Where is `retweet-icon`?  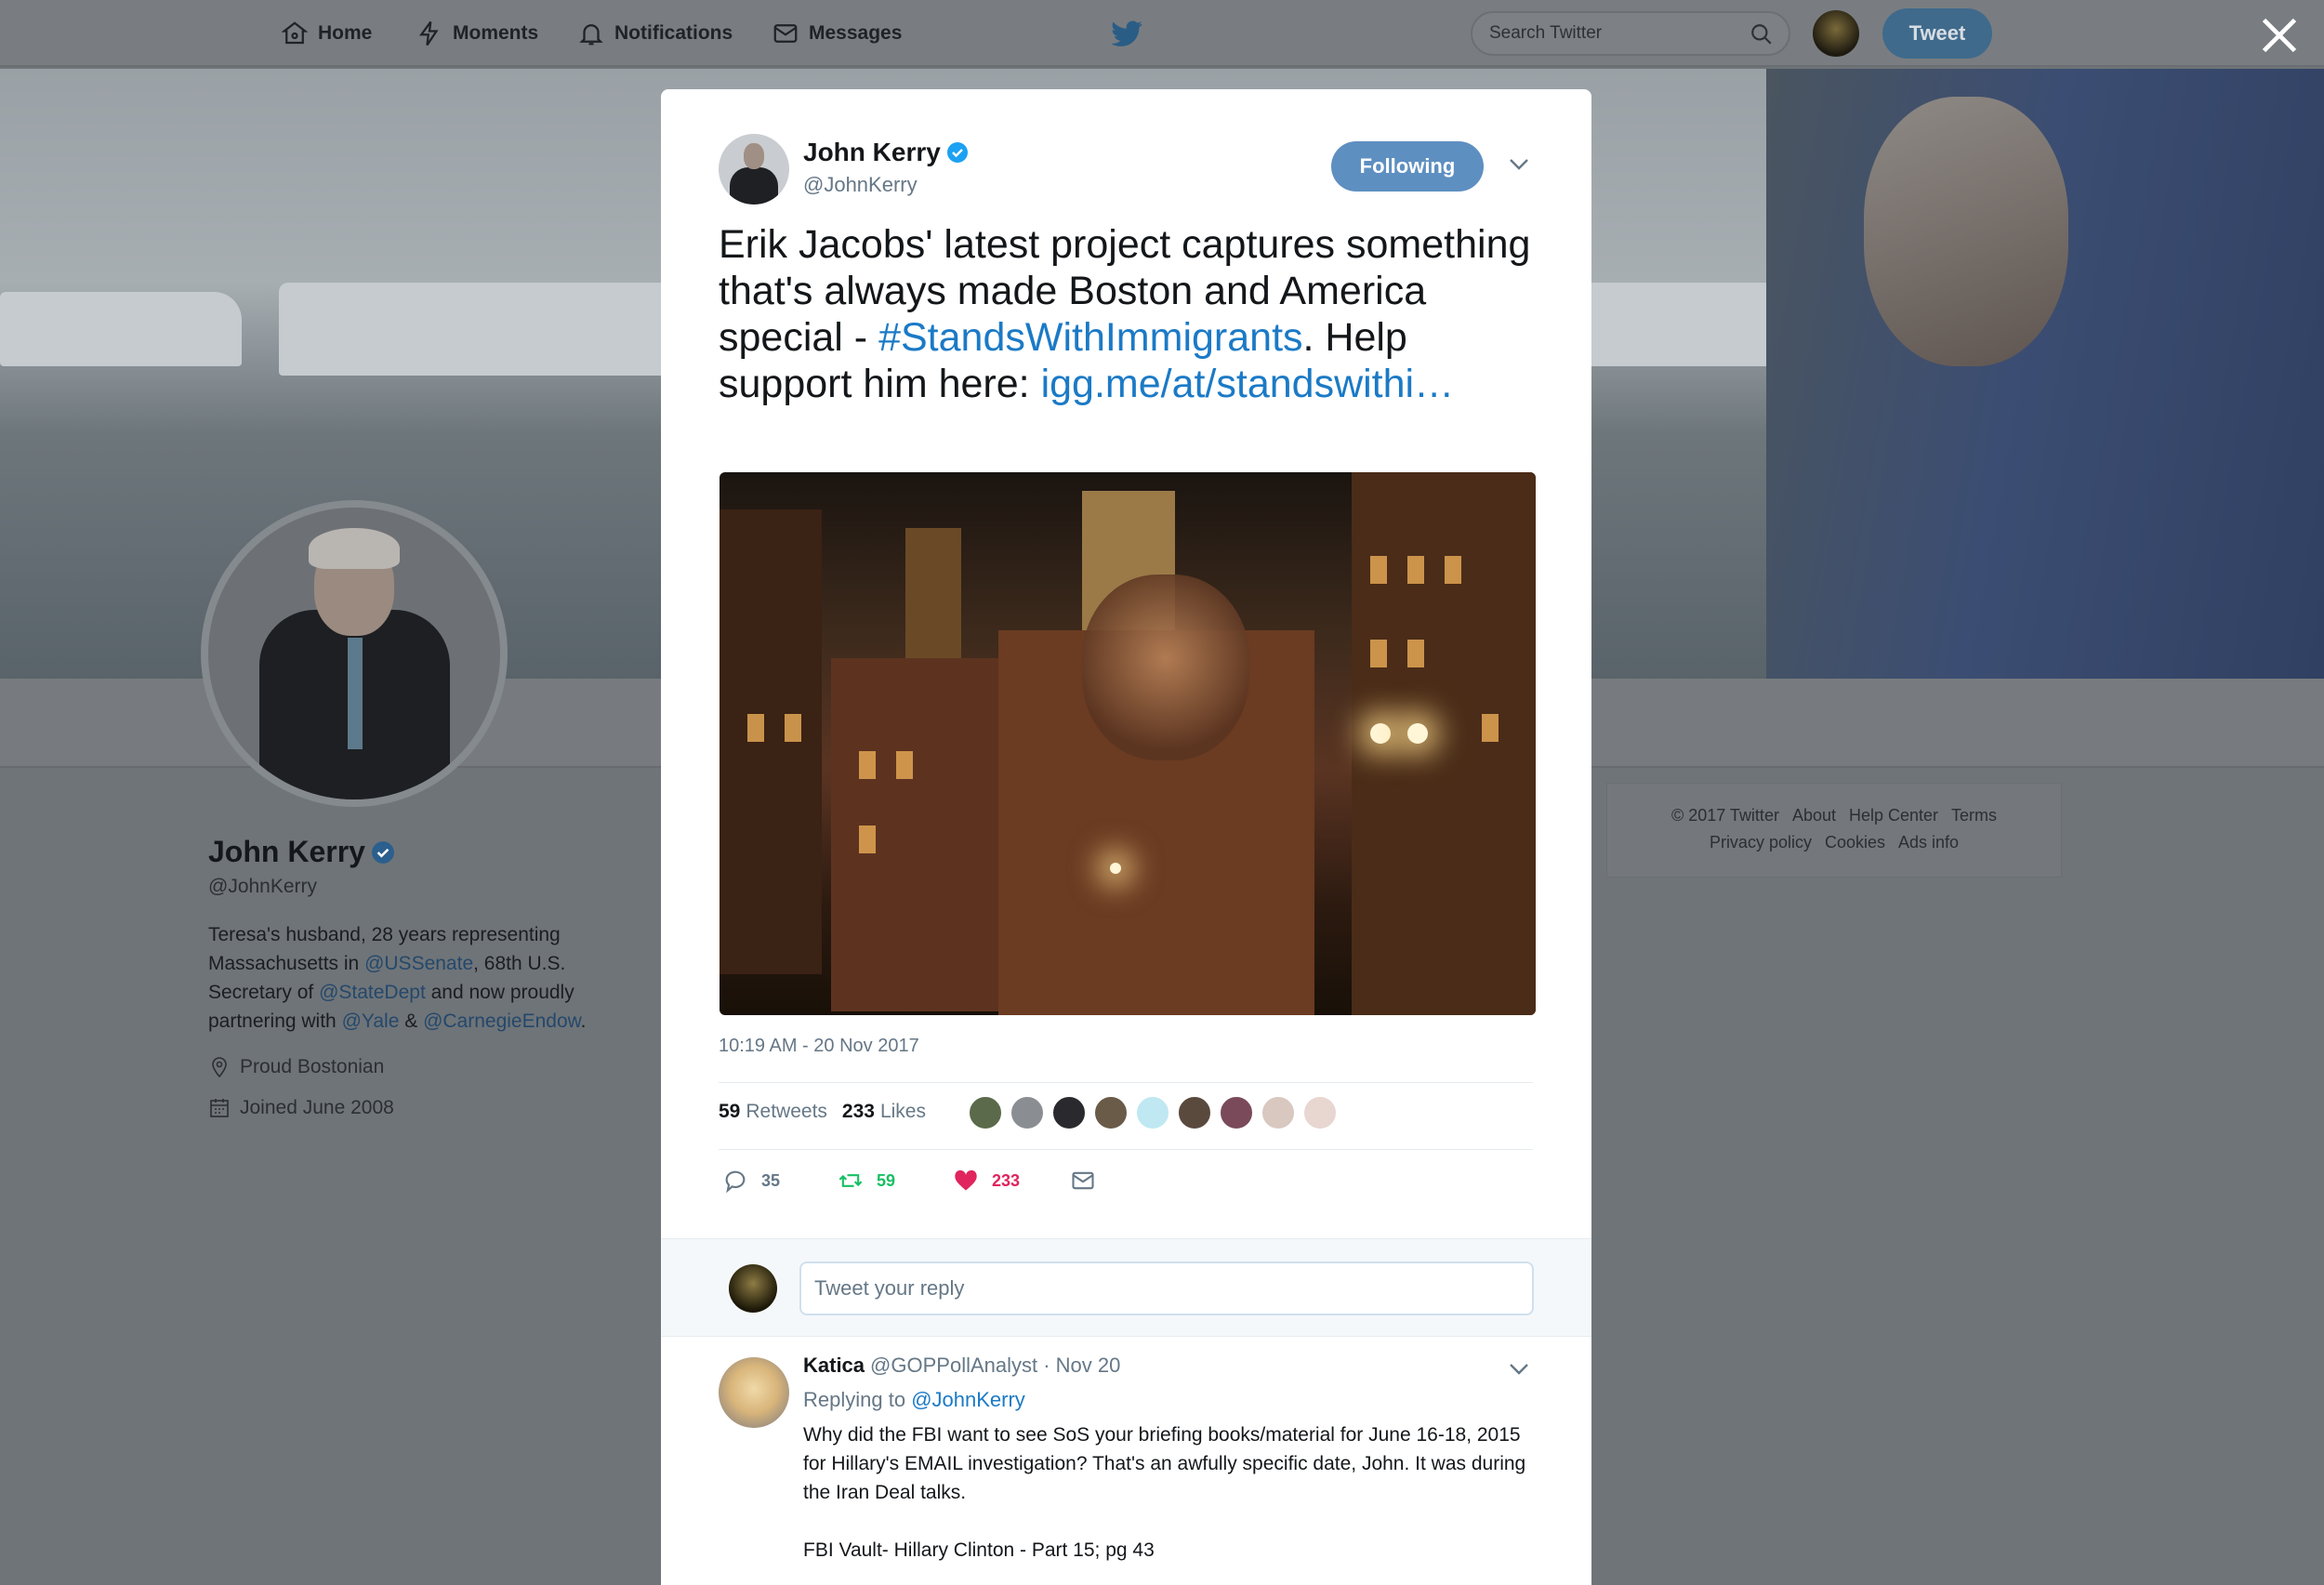
retweet-icon is located at coordinates (850, 1180).